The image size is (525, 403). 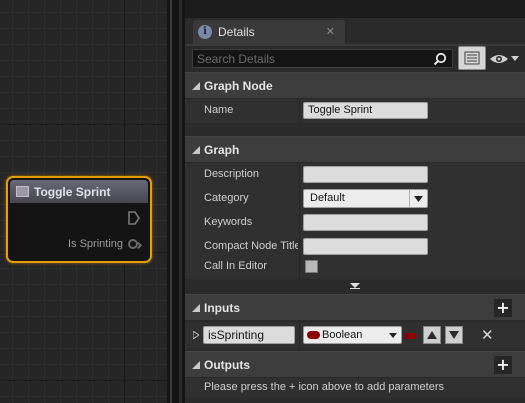 What do you see at coordinates (222, 149) in the screenshot?
I see `section-title: Graph` at bounding box center [222, 149].